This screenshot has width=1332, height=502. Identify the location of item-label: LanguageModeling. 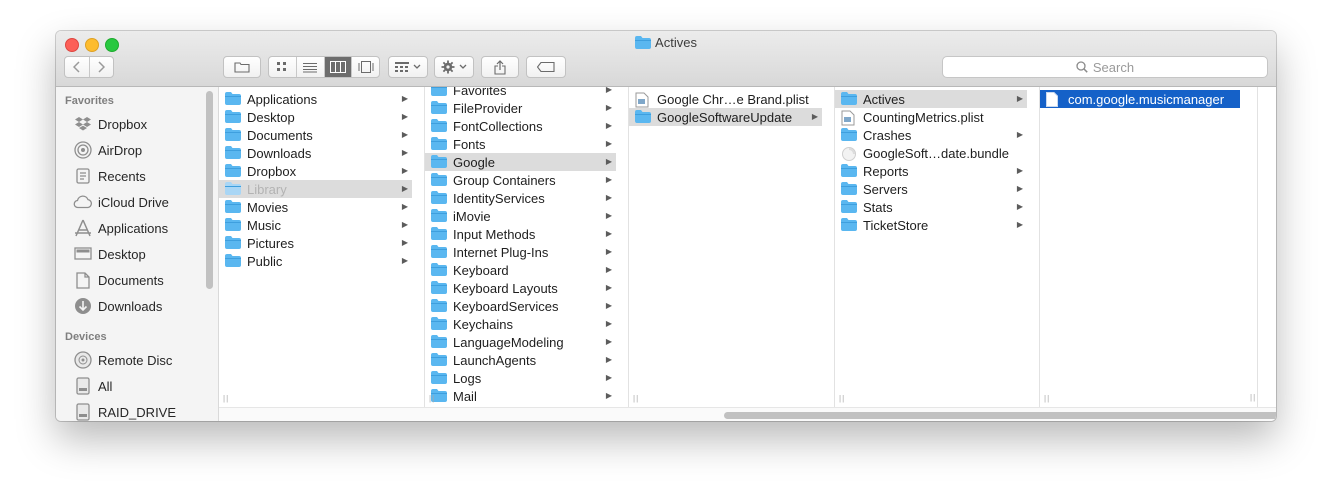
(508, 342).